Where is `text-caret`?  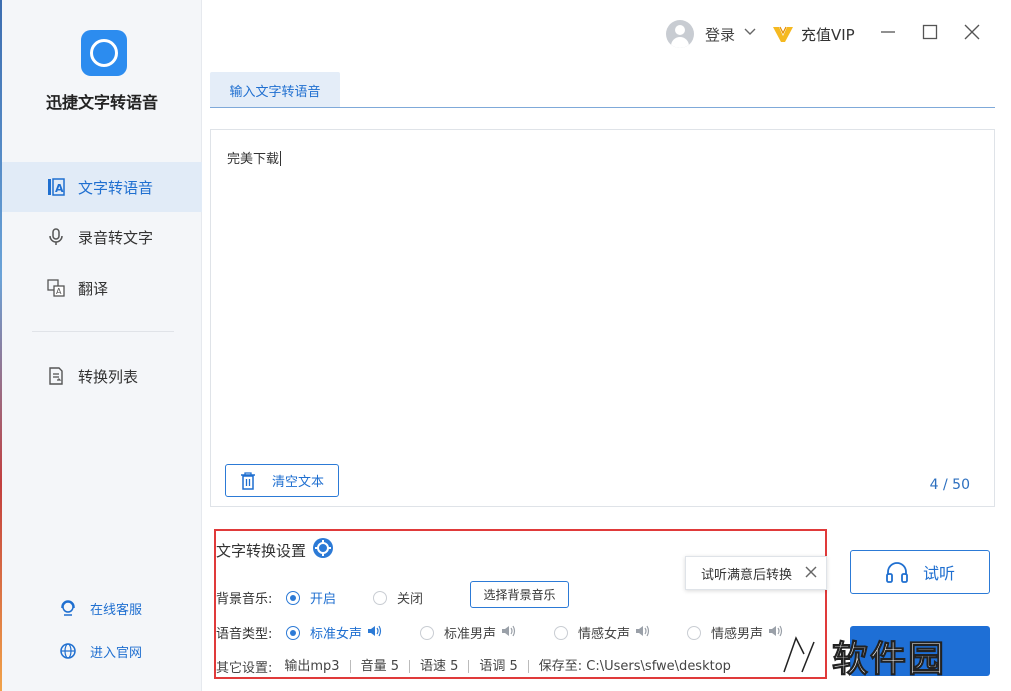
text-caret is located at coordinates (281, 158).